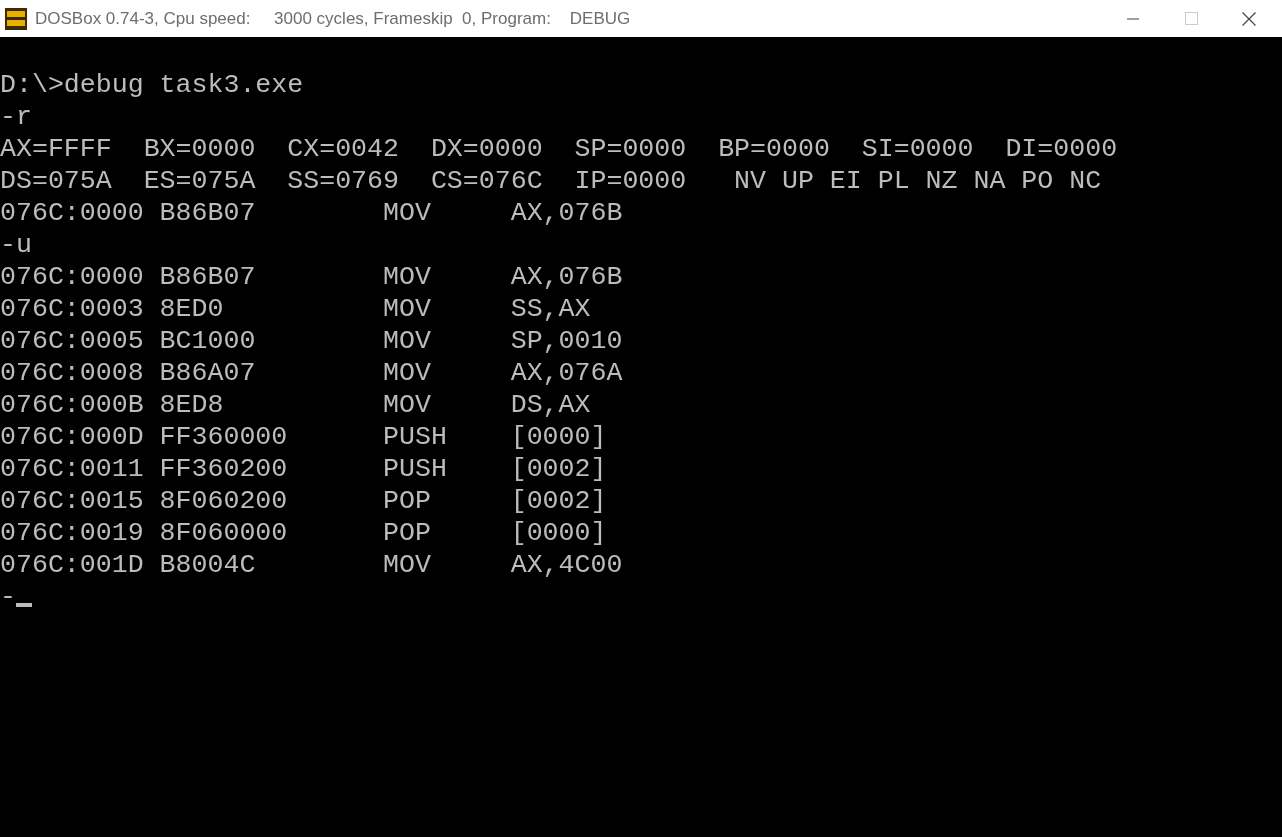 This screenshot has height=837, width=1282. What do you see at coordinates (16, 117) in the screenshot?
I see `terminal-line: -r` at bounding box center [16, 117].